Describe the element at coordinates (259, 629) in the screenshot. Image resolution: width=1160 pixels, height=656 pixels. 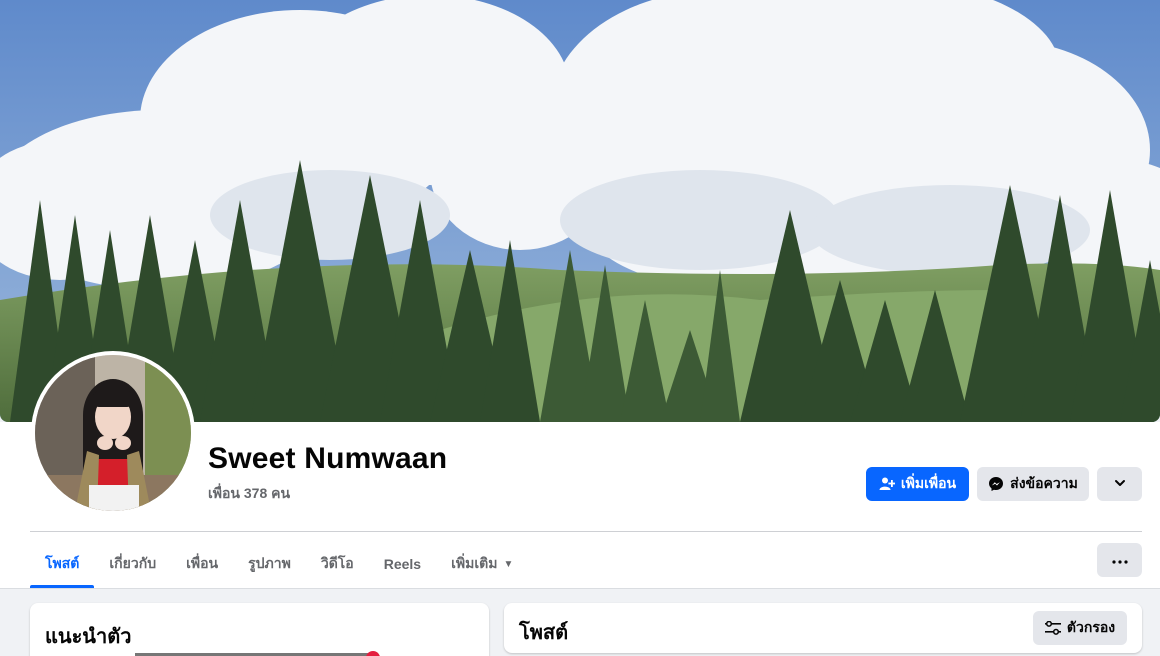
I see `intro-card: แนะนำตัว` at that location.